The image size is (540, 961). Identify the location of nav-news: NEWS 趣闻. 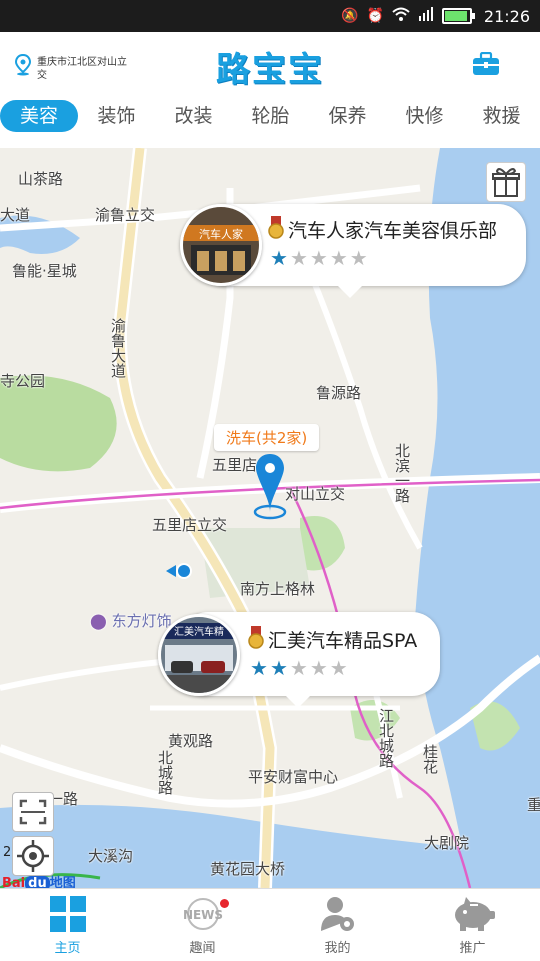
(202, 925).